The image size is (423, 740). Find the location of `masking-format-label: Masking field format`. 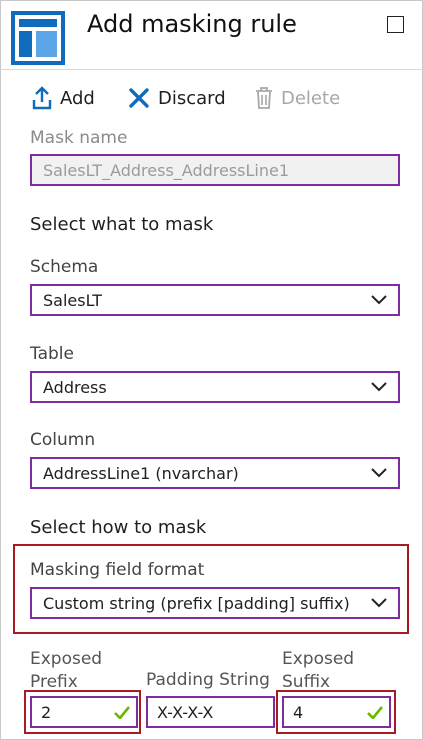

masking-format-label: Masking field format is located at coordinates (117, 570).